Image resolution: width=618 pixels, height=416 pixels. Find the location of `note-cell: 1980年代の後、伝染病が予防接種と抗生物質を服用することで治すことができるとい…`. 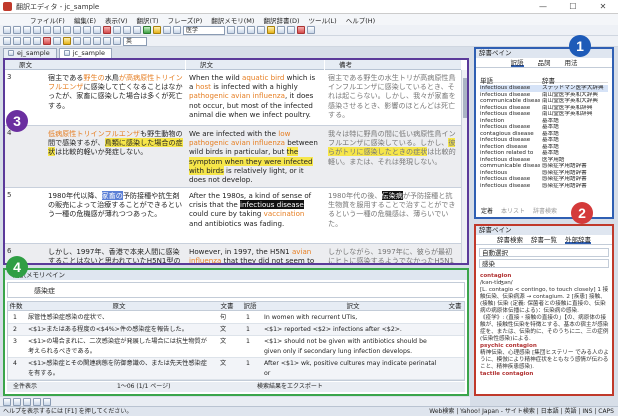

note-cell: 1980年代の後、伝染病が予防接種と抗生物質を服用することで治すことができるとい… is located at coordinates (393, 209).